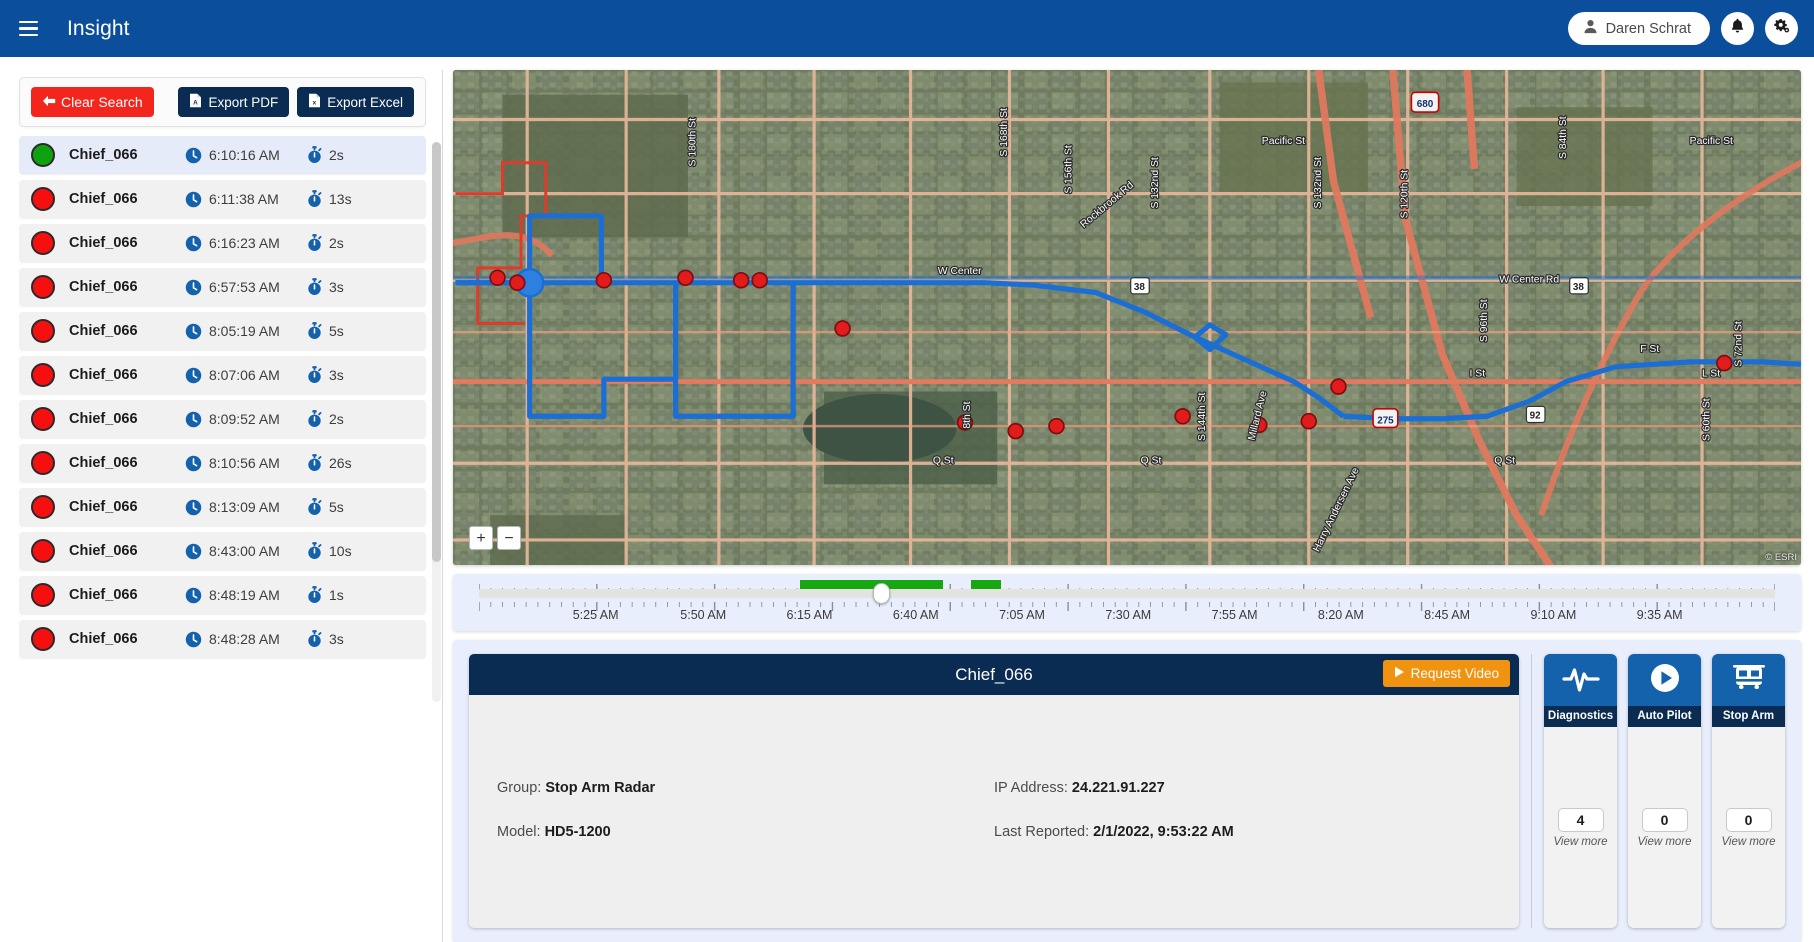 The height and width of the screenshot is (942, 1814). Describe the element at coordinates (509, 538) in the screenshot. I see `zoom-out-button: −` at that location.